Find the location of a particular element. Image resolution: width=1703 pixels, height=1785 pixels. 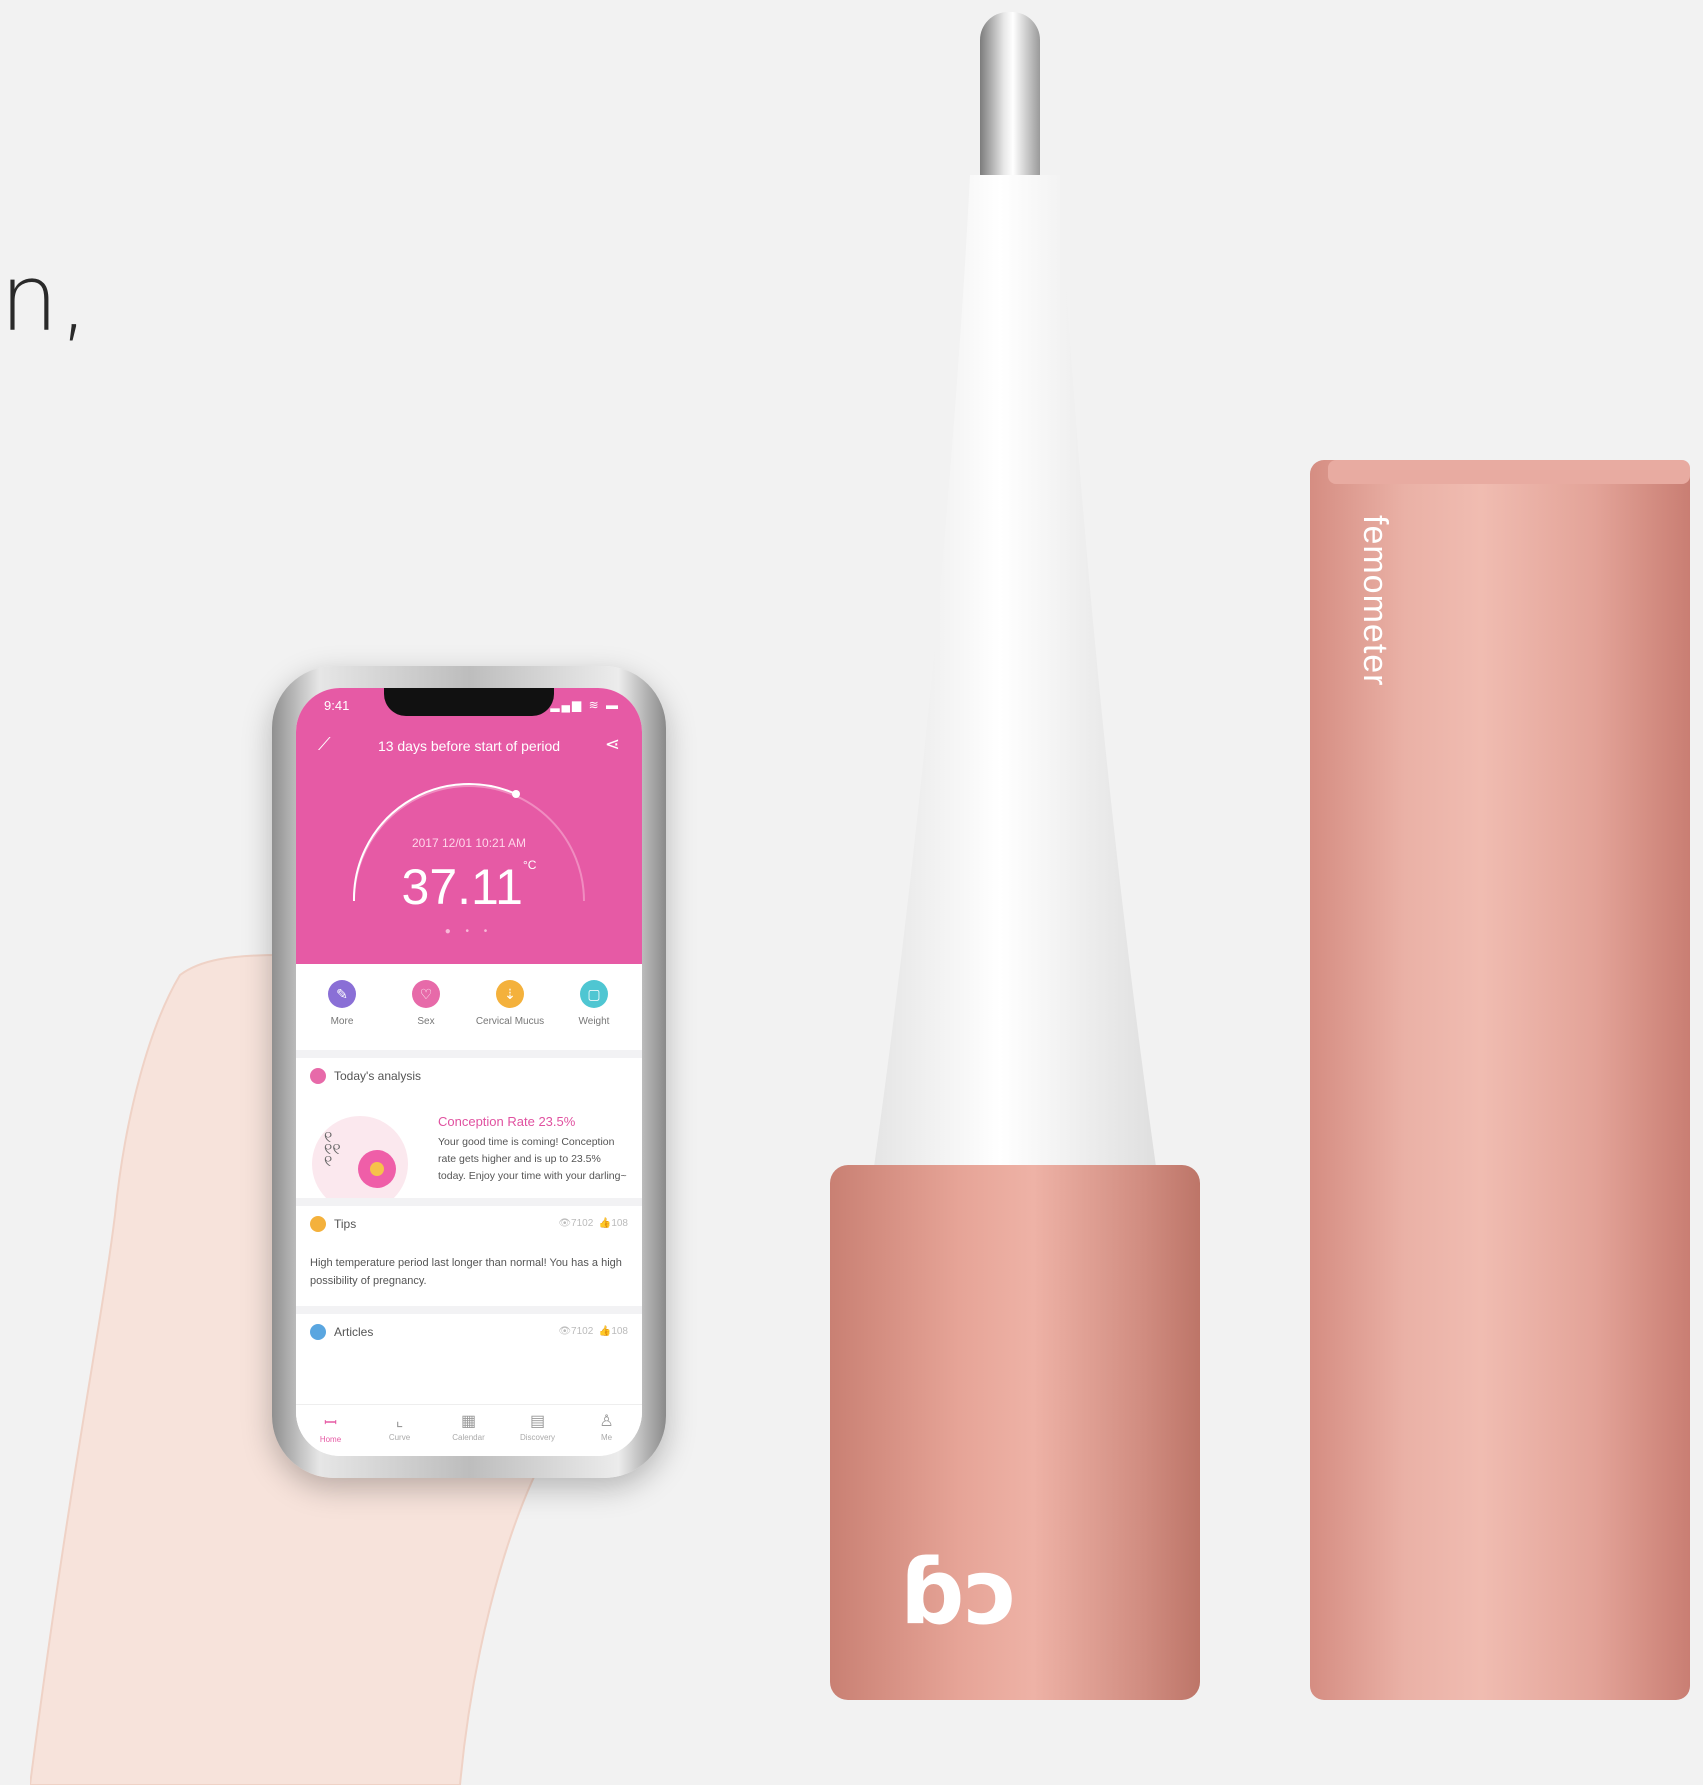

quick-action-label: More is located at coordinates (342, 1021).